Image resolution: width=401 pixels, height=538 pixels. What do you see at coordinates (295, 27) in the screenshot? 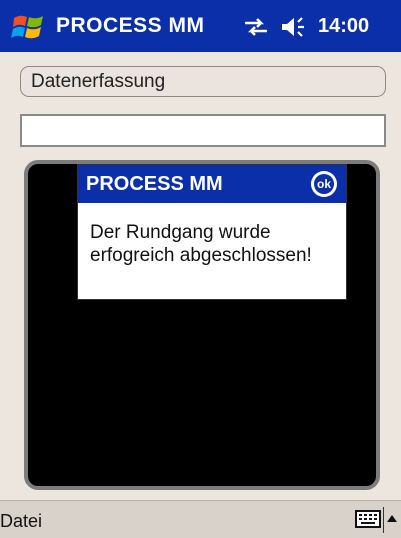
I see `volume-icon` at bounding box center [295, 27].